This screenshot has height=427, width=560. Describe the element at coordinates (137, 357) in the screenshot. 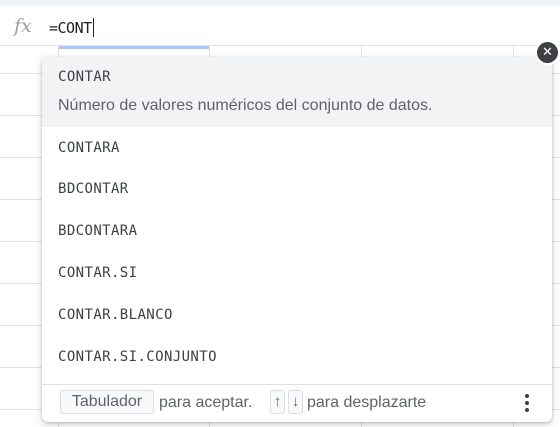

I see `suggestion-name: CONTAR.SI.CONJUNTO` at that location.